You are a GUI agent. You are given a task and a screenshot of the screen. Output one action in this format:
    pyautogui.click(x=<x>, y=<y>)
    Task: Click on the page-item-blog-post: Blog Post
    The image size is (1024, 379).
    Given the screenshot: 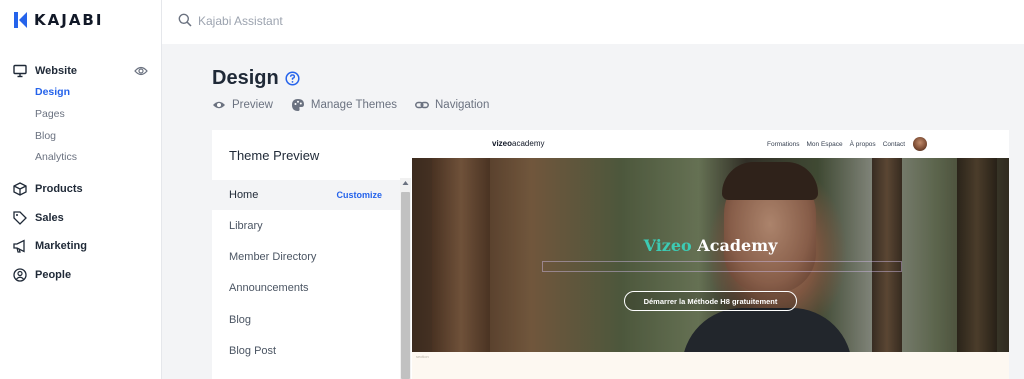 What is the action you would take?
    pyautogui.click(x=306, y=351)
    